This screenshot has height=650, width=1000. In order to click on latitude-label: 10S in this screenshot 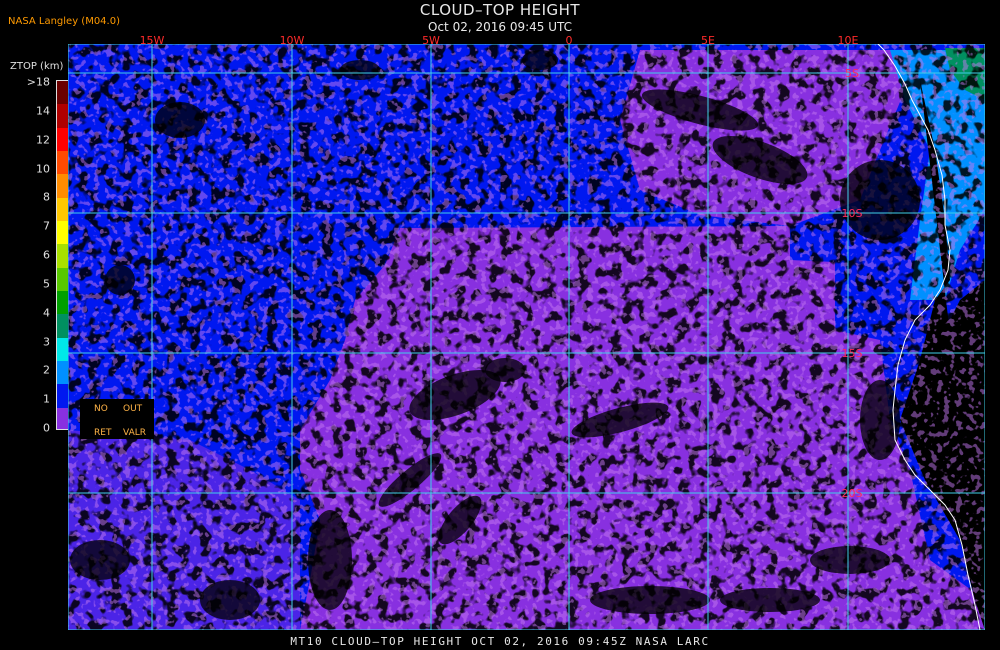, I will do `click(852, 213)`.